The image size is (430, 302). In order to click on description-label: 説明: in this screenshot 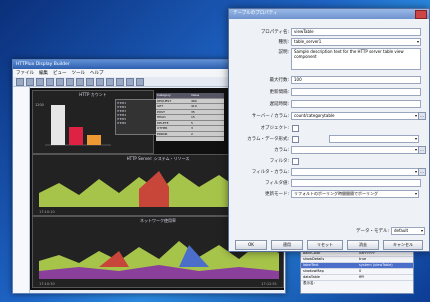, I will do `click(283, 52)`.